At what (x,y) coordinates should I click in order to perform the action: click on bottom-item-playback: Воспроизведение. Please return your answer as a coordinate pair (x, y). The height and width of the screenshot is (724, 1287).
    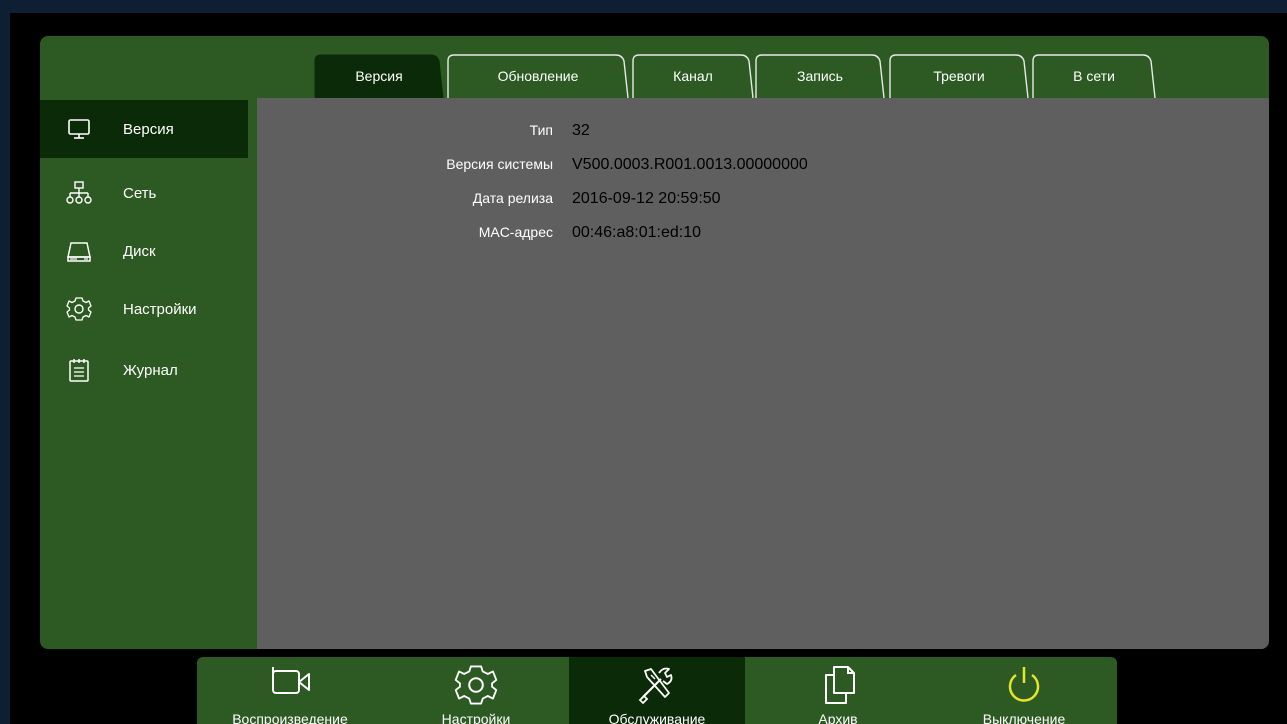
    Looking at the image, I should click on (290, 690).